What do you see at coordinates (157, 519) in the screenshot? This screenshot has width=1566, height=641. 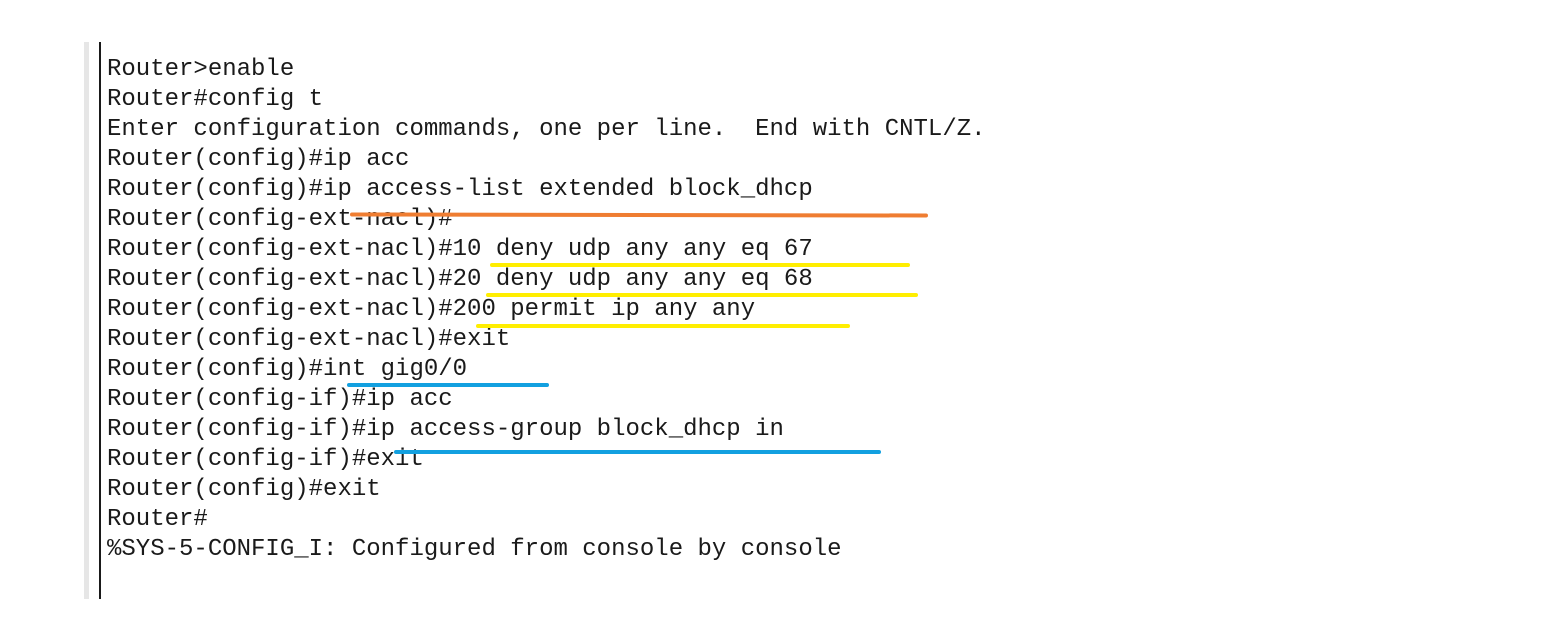 I see `terminal-line: Router#` at bounding box center [157, 519].